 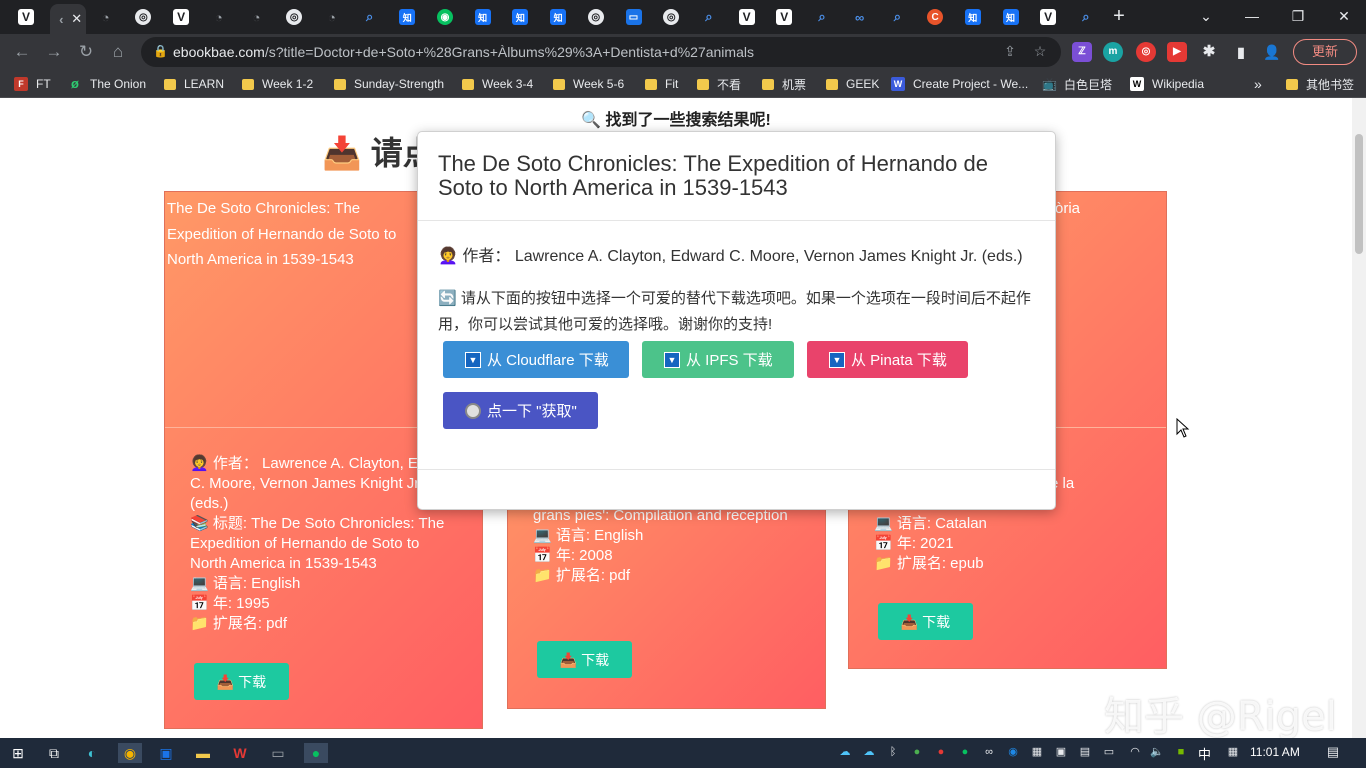 I want to click on wps-icon: W, so click(x=240, y=753).